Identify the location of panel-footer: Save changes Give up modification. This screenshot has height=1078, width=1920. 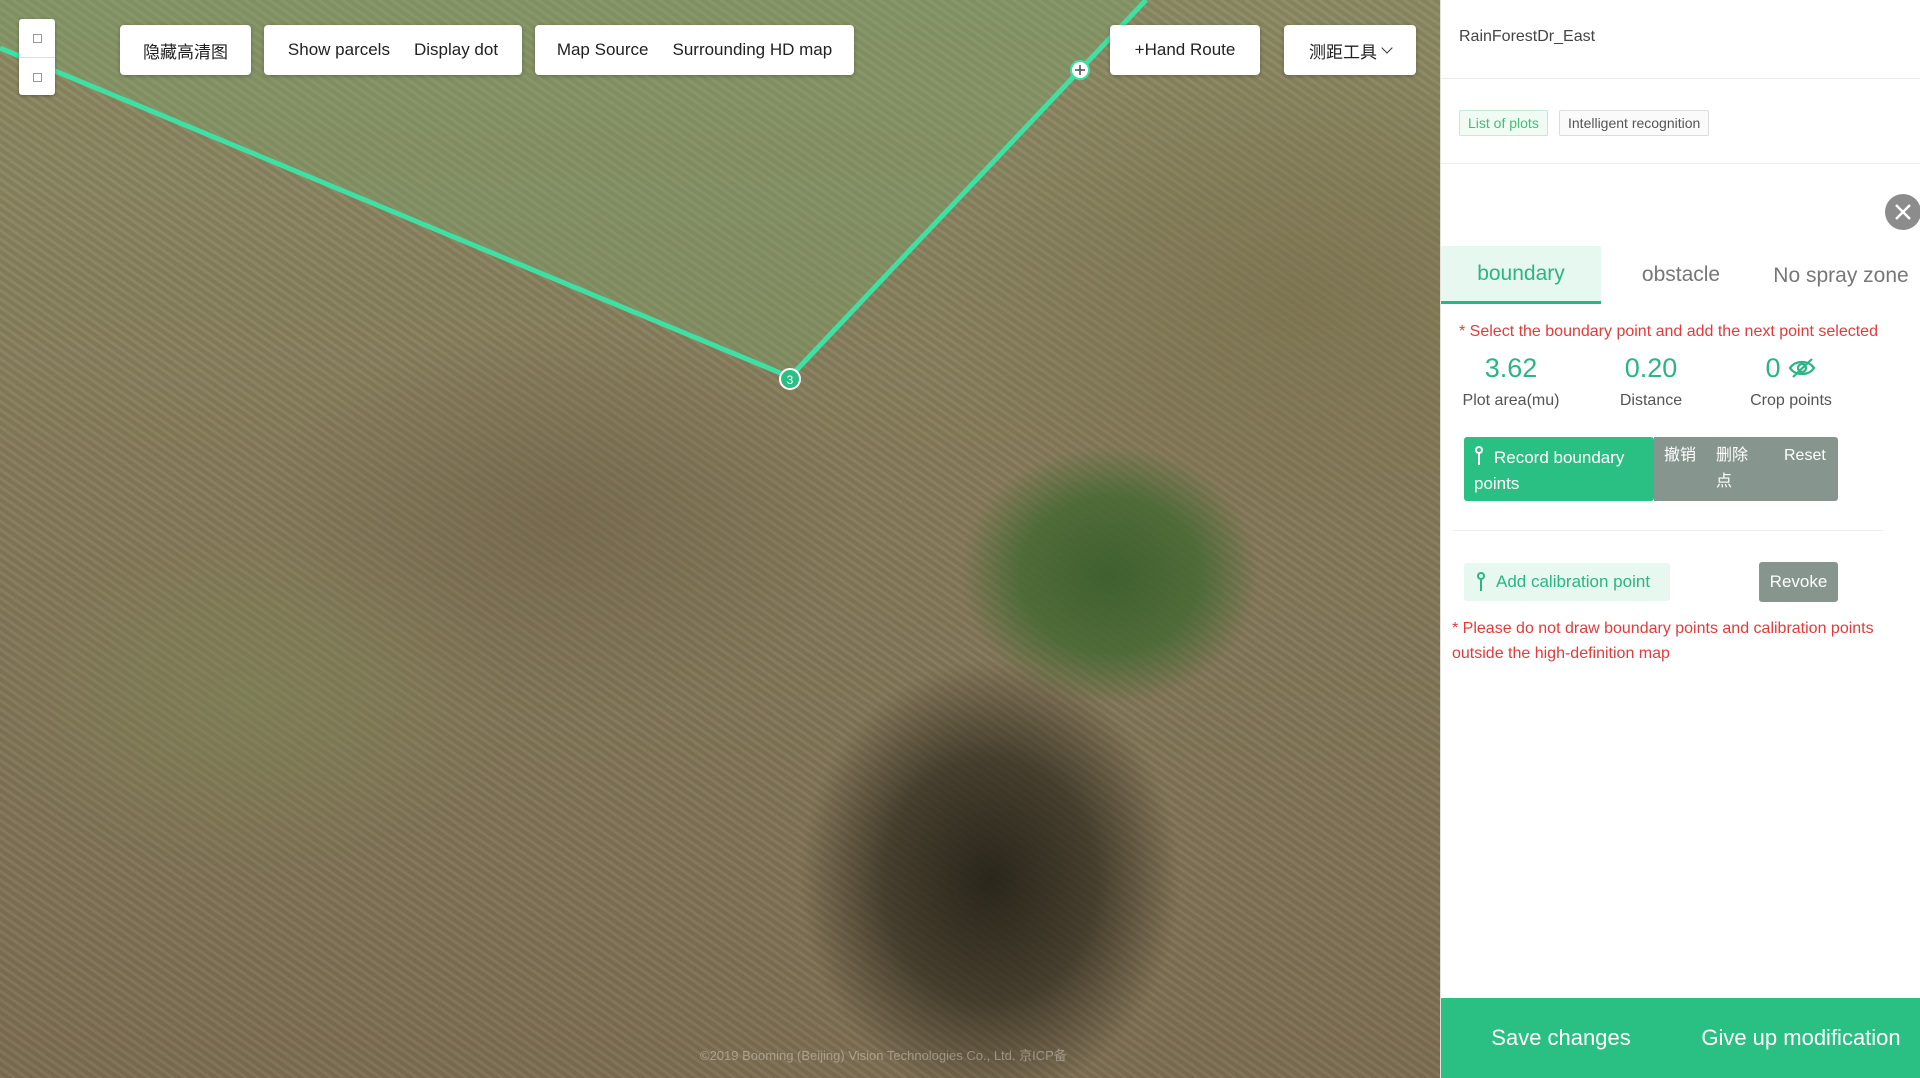
(1680, 1038).